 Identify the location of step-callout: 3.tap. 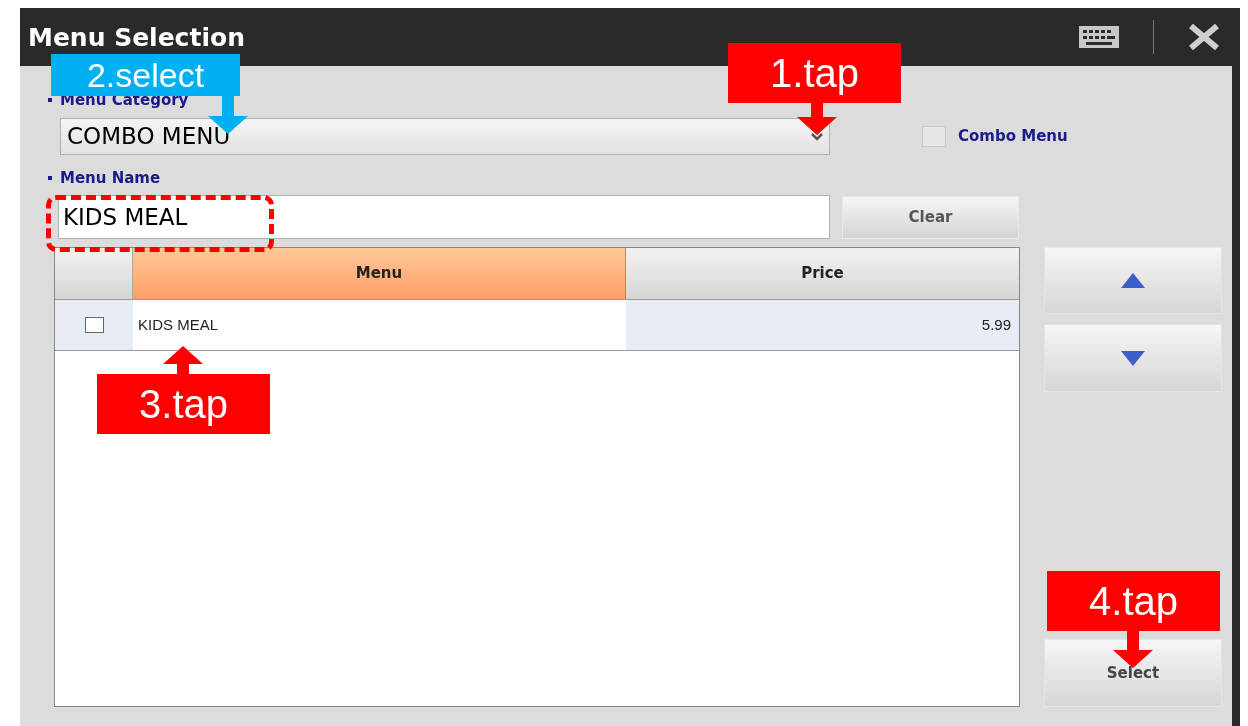
(183, 404).